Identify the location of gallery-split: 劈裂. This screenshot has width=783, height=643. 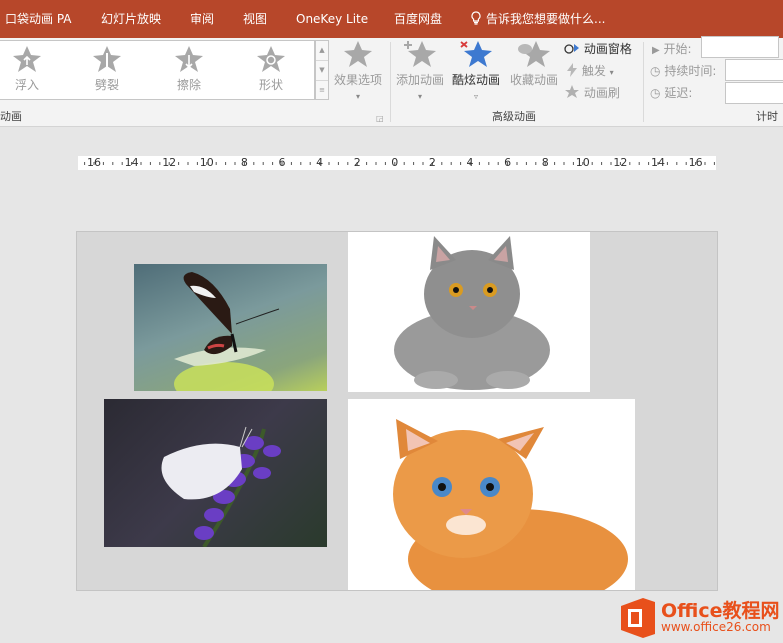
(107, 69).